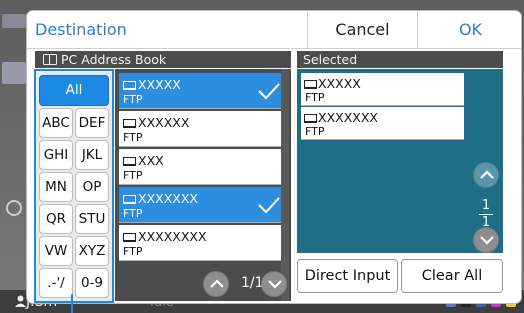 The image size is (524, 313). Describe the element at coordinates (151, 160) in the screenshot. I see `item-name: XXX` at that location.